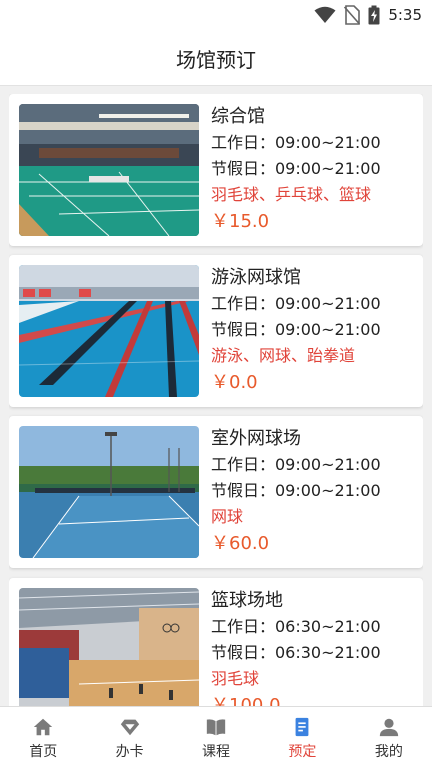  I want to click on no-sim-icon, so click(352, 15).